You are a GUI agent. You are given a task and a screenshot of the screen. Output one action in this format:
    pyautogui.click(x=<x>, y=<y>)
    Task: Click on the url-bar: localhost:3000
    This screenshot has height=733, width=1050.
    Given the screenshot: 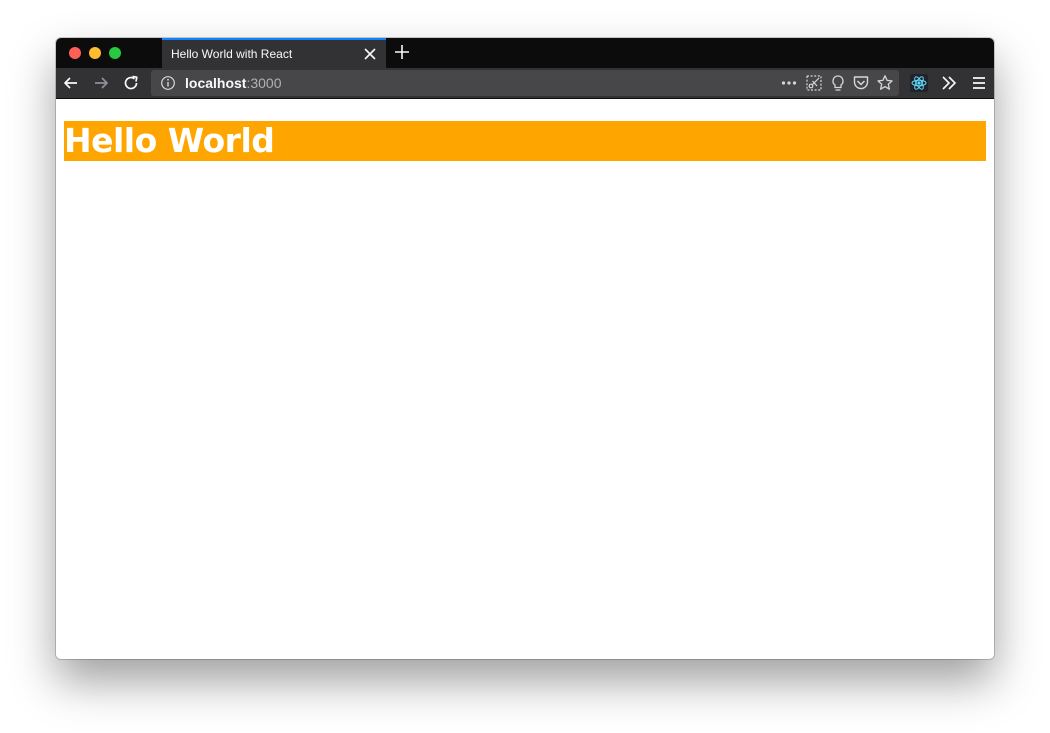 What is the action you would take?
    pyautogui.click(x=525, y=83)
    